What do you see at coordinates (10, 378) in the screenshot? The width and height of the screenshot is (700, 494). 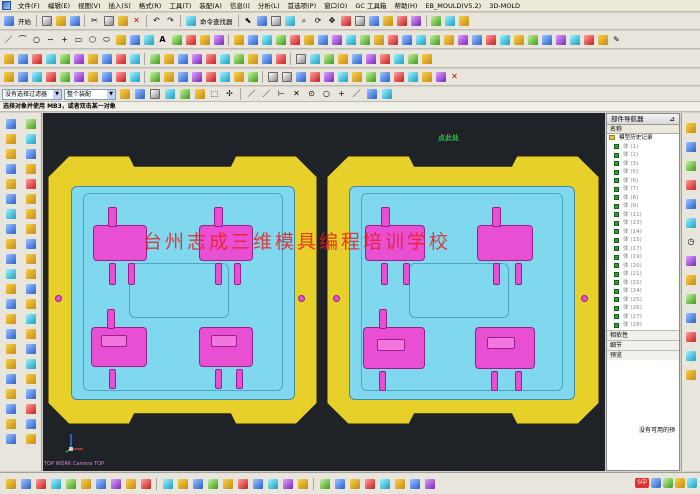 I see `left-tool-35-icon` at bounding box center [10, 378].